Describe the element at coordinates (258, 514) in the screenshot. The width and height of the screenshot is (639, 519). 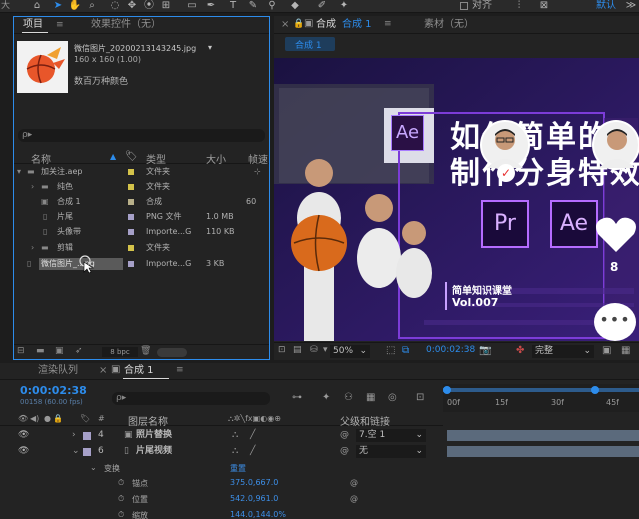
I see `property-value: 144.0,144.0%` at that location.